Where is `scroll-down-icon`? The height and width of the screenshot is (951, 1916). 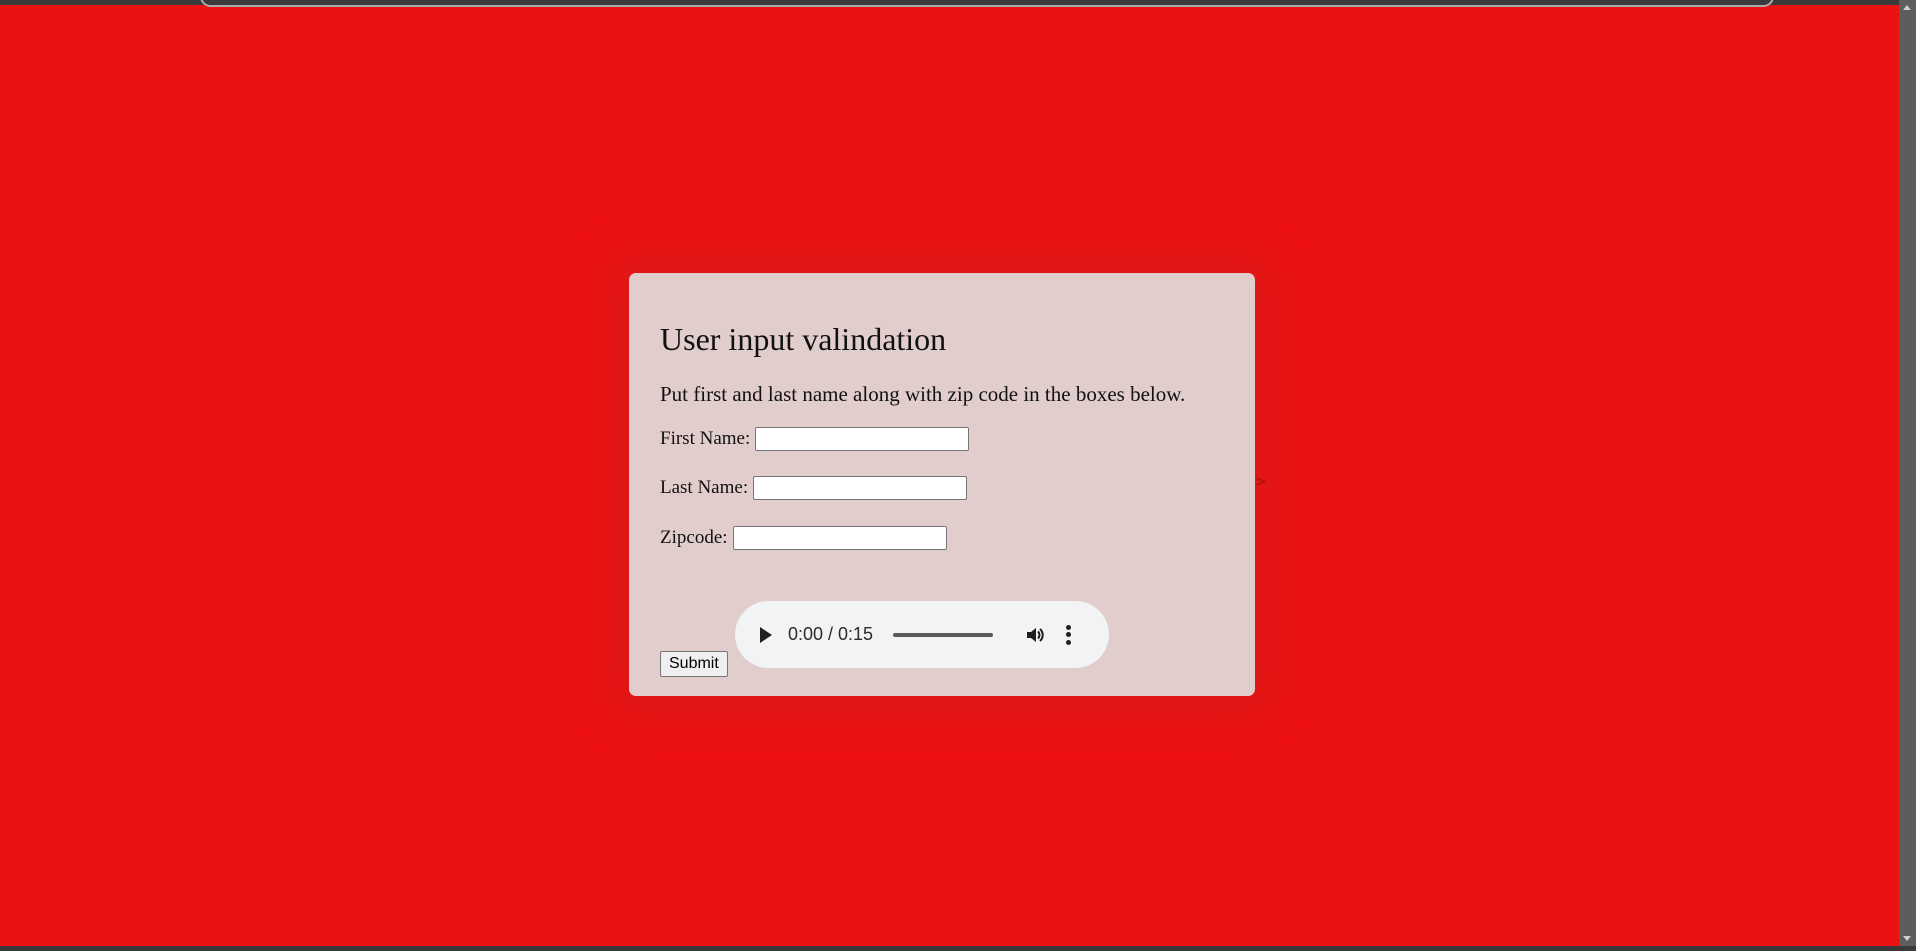 scroll-down-icon is located at coordinates (1907, 938).